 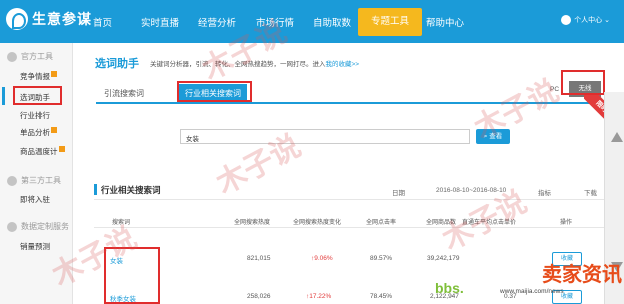 What do you see at coordinates (496, 136) in the screenshot?
I see `search-button-label: 查看` at bounding box center [496, 136].